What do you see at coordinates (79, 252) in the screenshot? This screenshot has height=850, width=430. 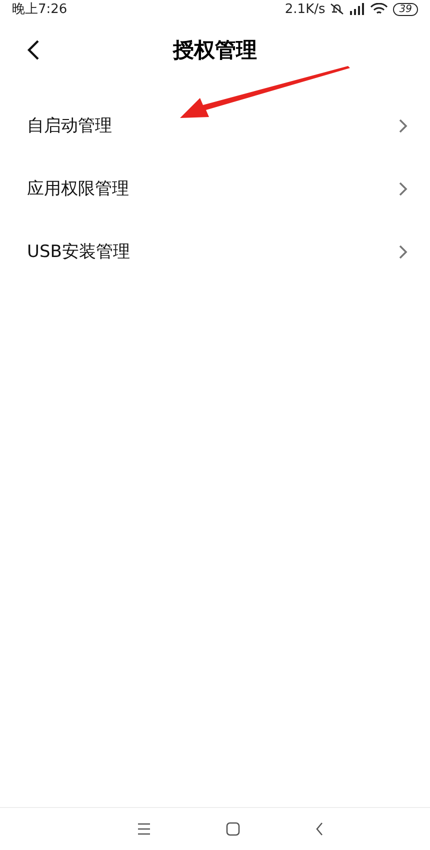 I see `menu-item-label: USB安装管理` at bounding box center [79, 252].